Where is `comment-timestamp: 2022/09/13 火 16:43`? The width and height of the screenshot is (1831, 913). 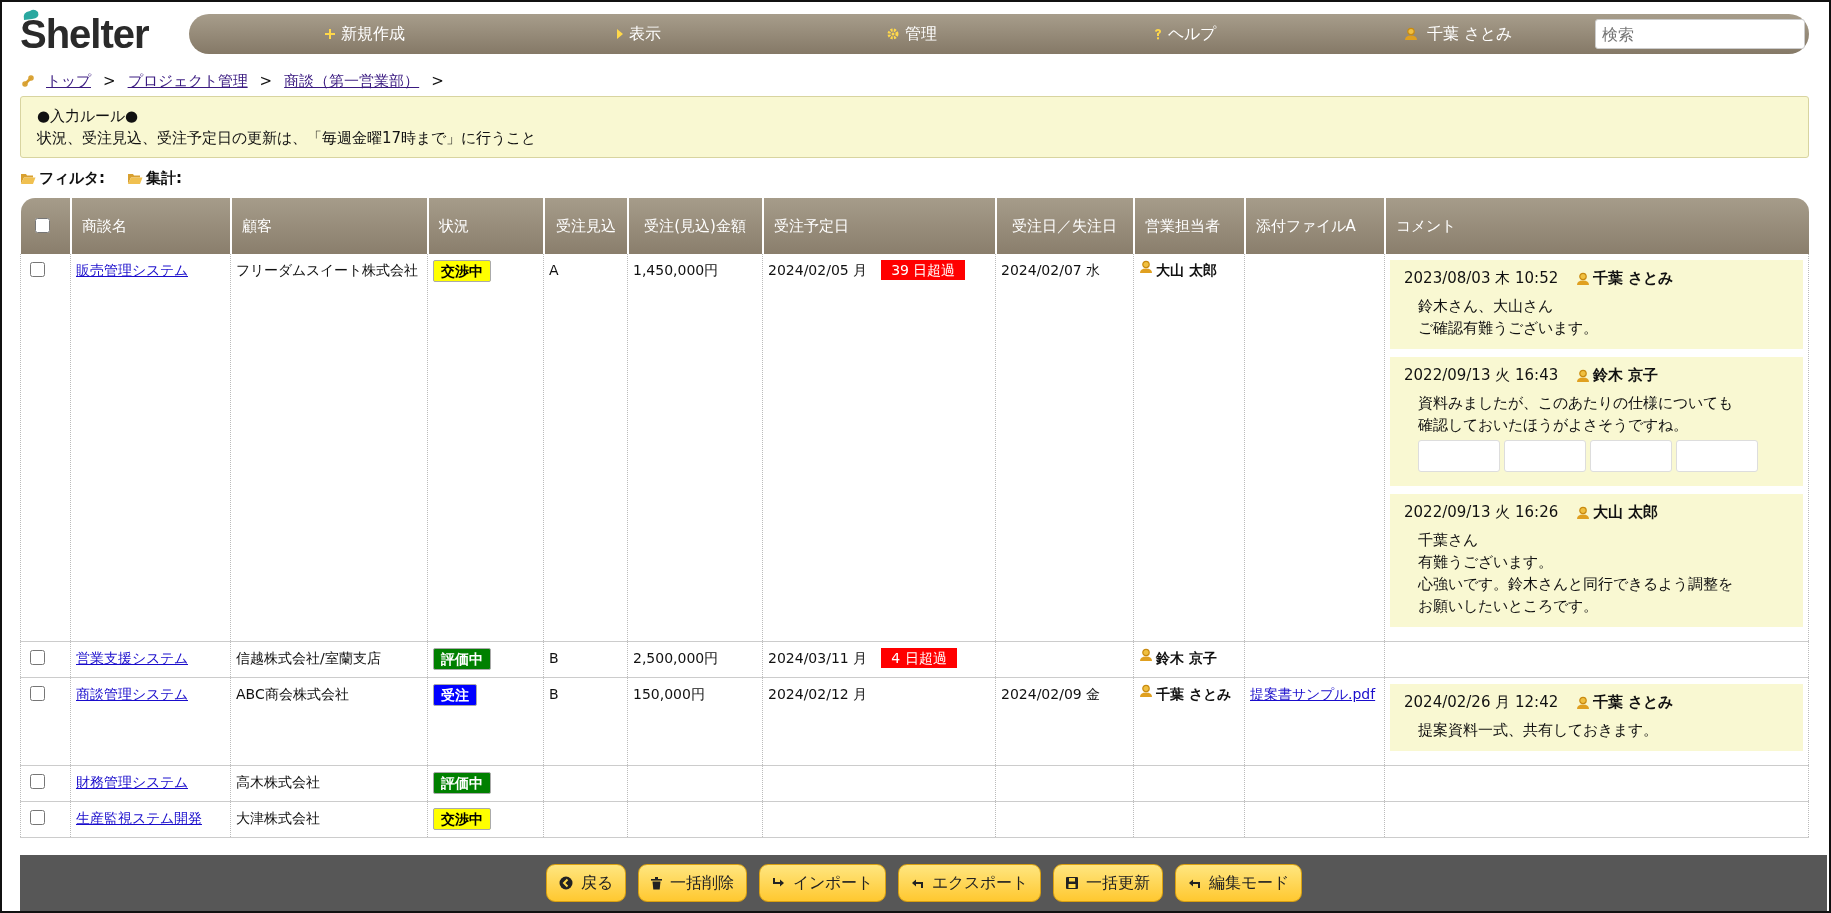 comment-timestamp: 2022/09/13 火 16:43 is located at coordinates (1481, 375).